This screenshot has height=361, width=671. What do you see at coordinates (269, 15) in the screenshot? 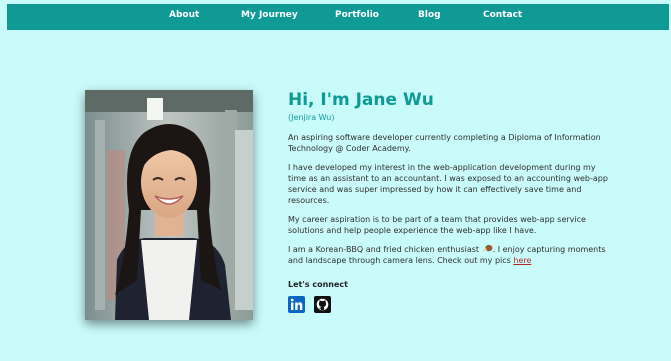
I see `nav-link-my-journey: My Journey` at bounding box center [269, 15].